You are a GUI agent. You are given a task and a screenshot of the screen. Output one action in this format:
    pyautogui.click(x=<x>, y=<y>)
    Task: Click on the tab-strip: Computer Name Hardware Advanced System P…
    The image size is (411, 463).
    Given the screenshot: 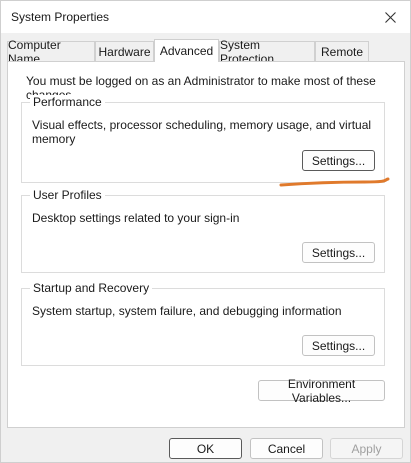 What is the action you would take?
    pyautogui.click(x=207, y=52)
    